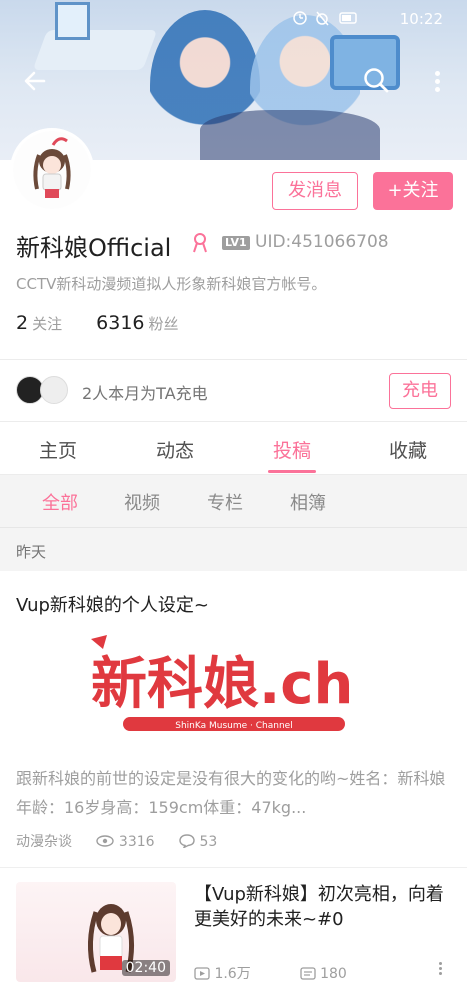 Image resolution: width=467 pixels, height=1000 pixels. Describe the element at coordinates (187, 842) in the screenshot. I see `comment-icon` at that location.